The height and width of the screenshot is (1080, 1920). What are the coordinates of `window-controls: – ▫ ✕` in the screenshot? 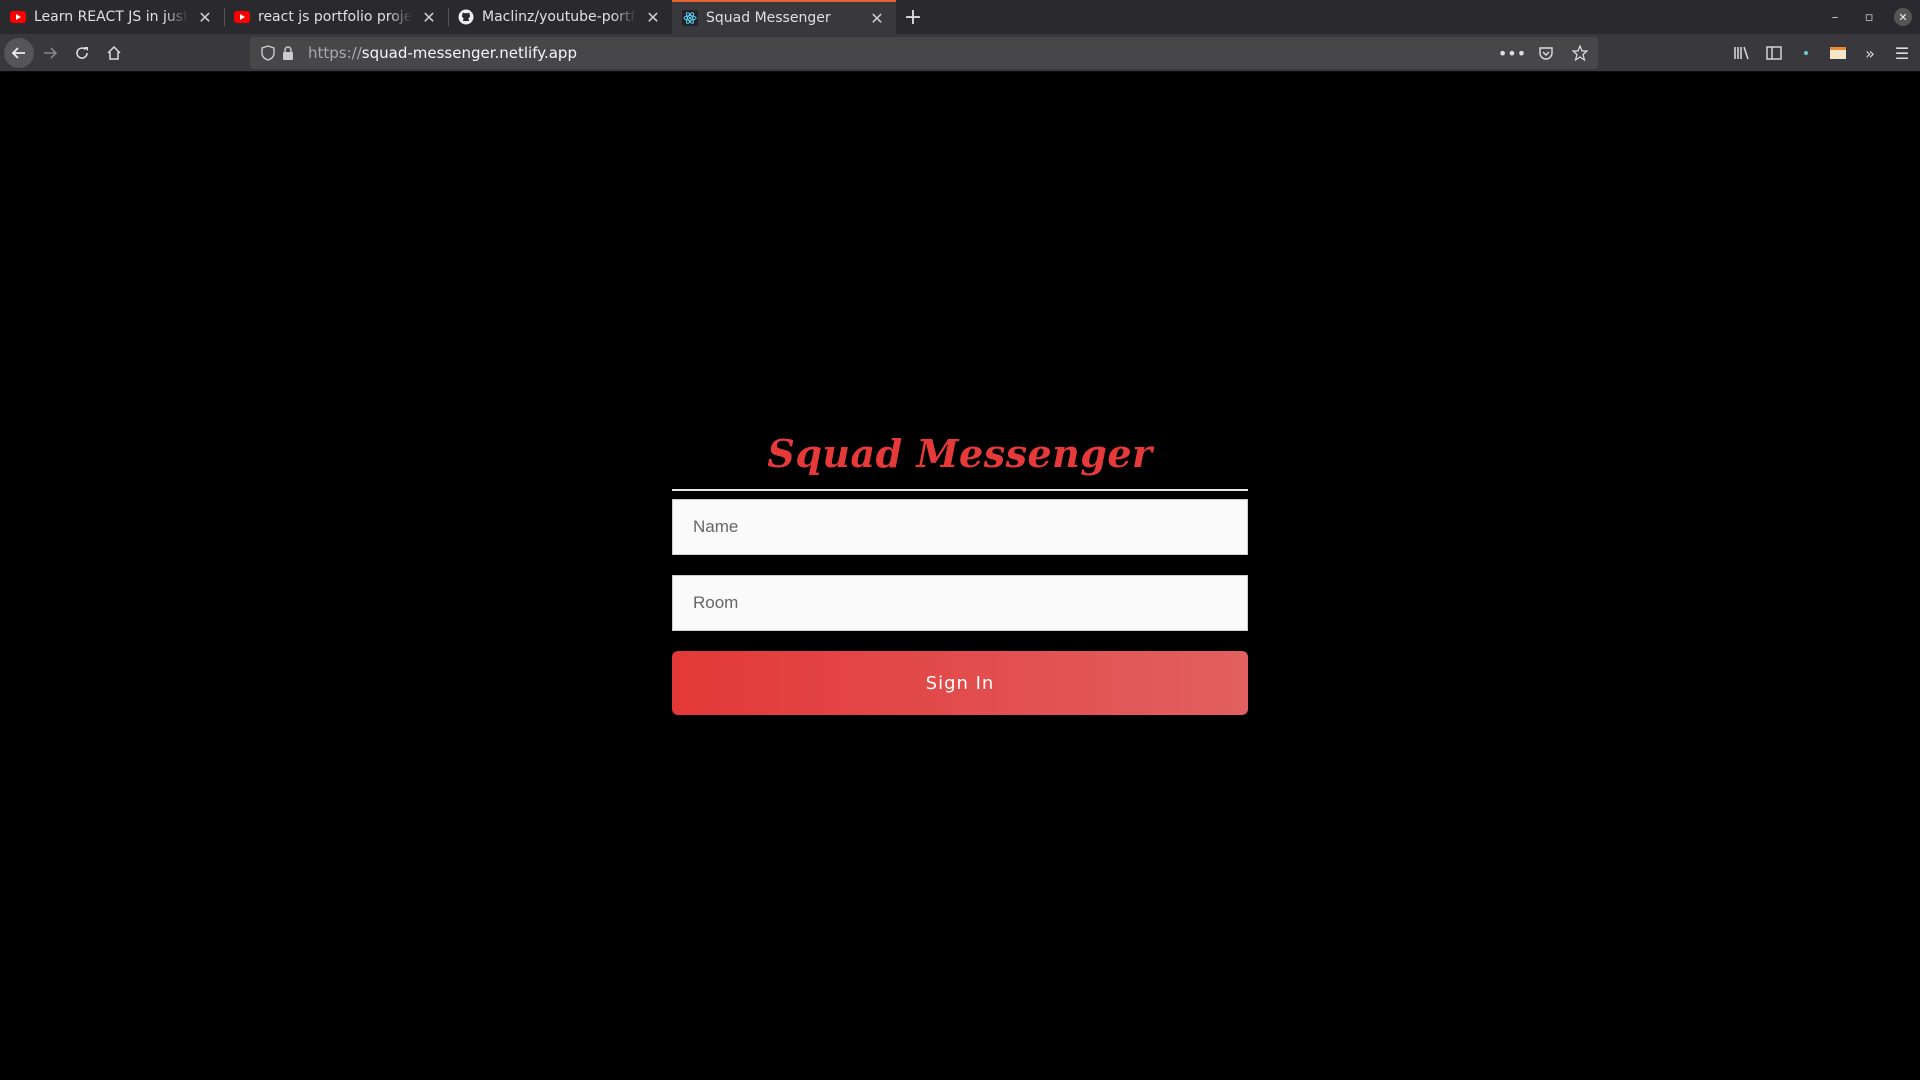 It's located at (1869, 17).